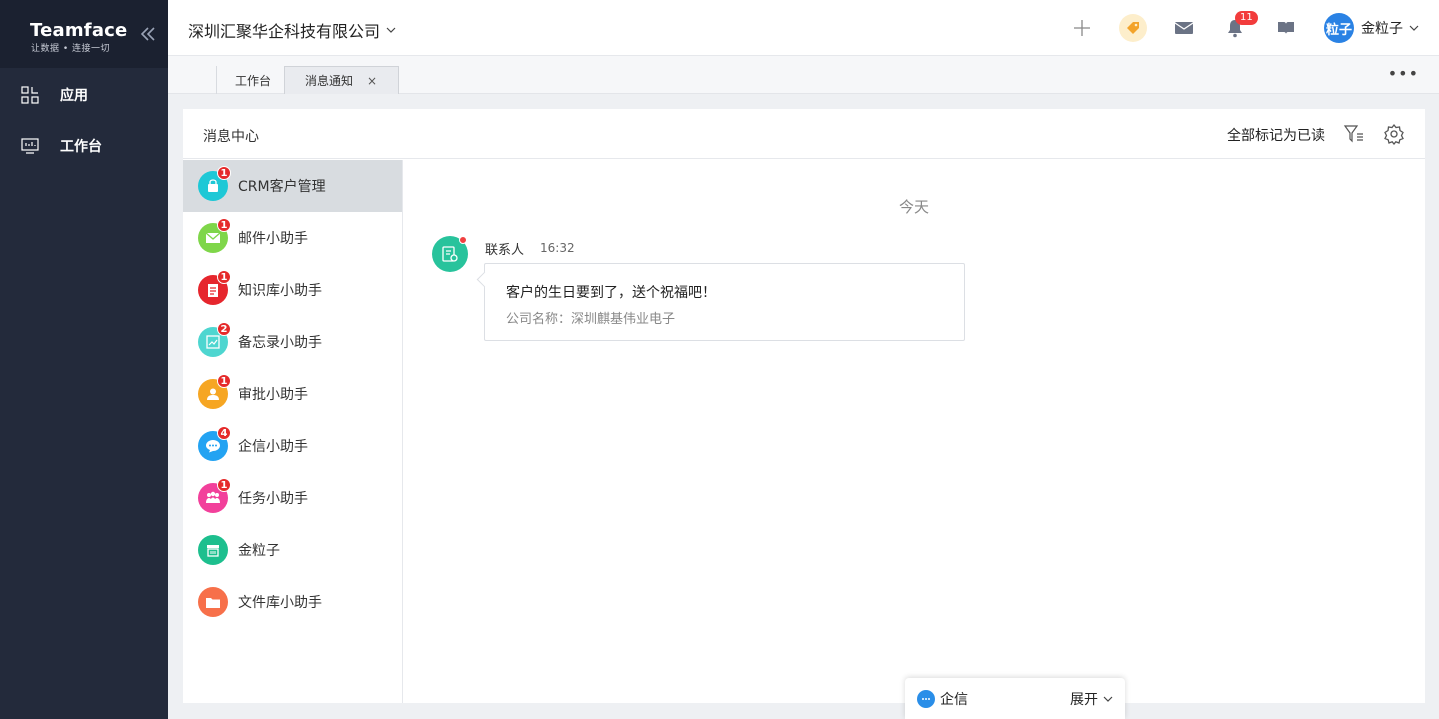  I want to click on message-title: 客户的生日要到了，送个祝福吧！, so click(611, 293).